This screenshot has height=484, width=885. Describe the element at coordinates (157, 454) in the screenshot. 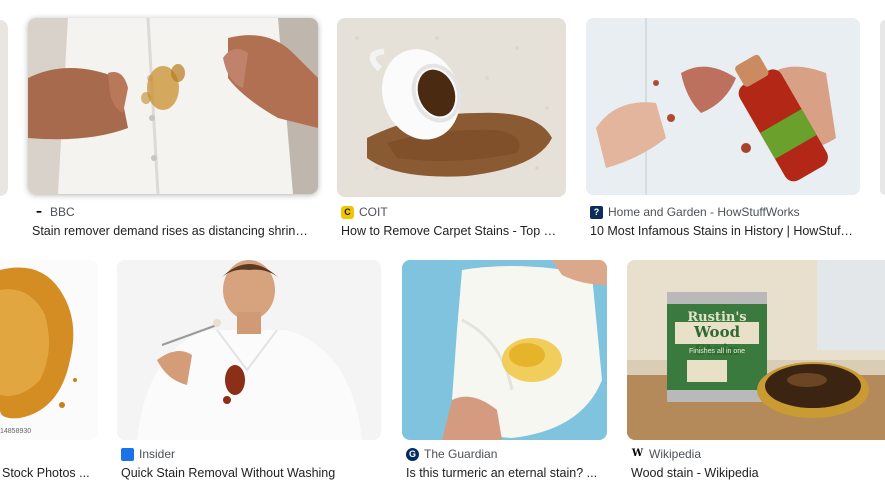

I see `source-label: Insider` at that location.